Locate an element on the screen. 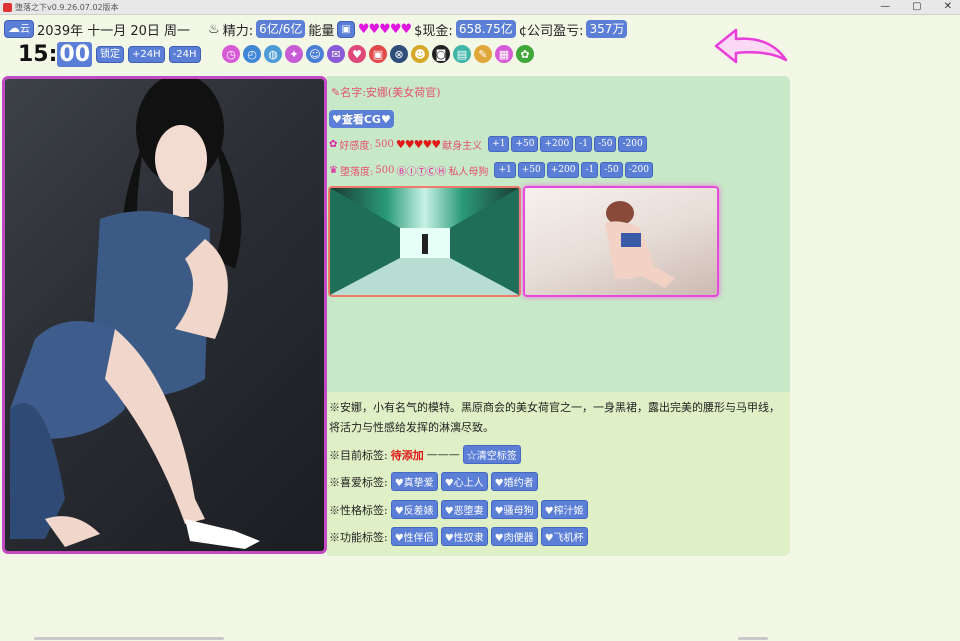 The height and width of the screenshot is (641, 960). cash-value: 658.75亿 is located at coordinates (485, 29).